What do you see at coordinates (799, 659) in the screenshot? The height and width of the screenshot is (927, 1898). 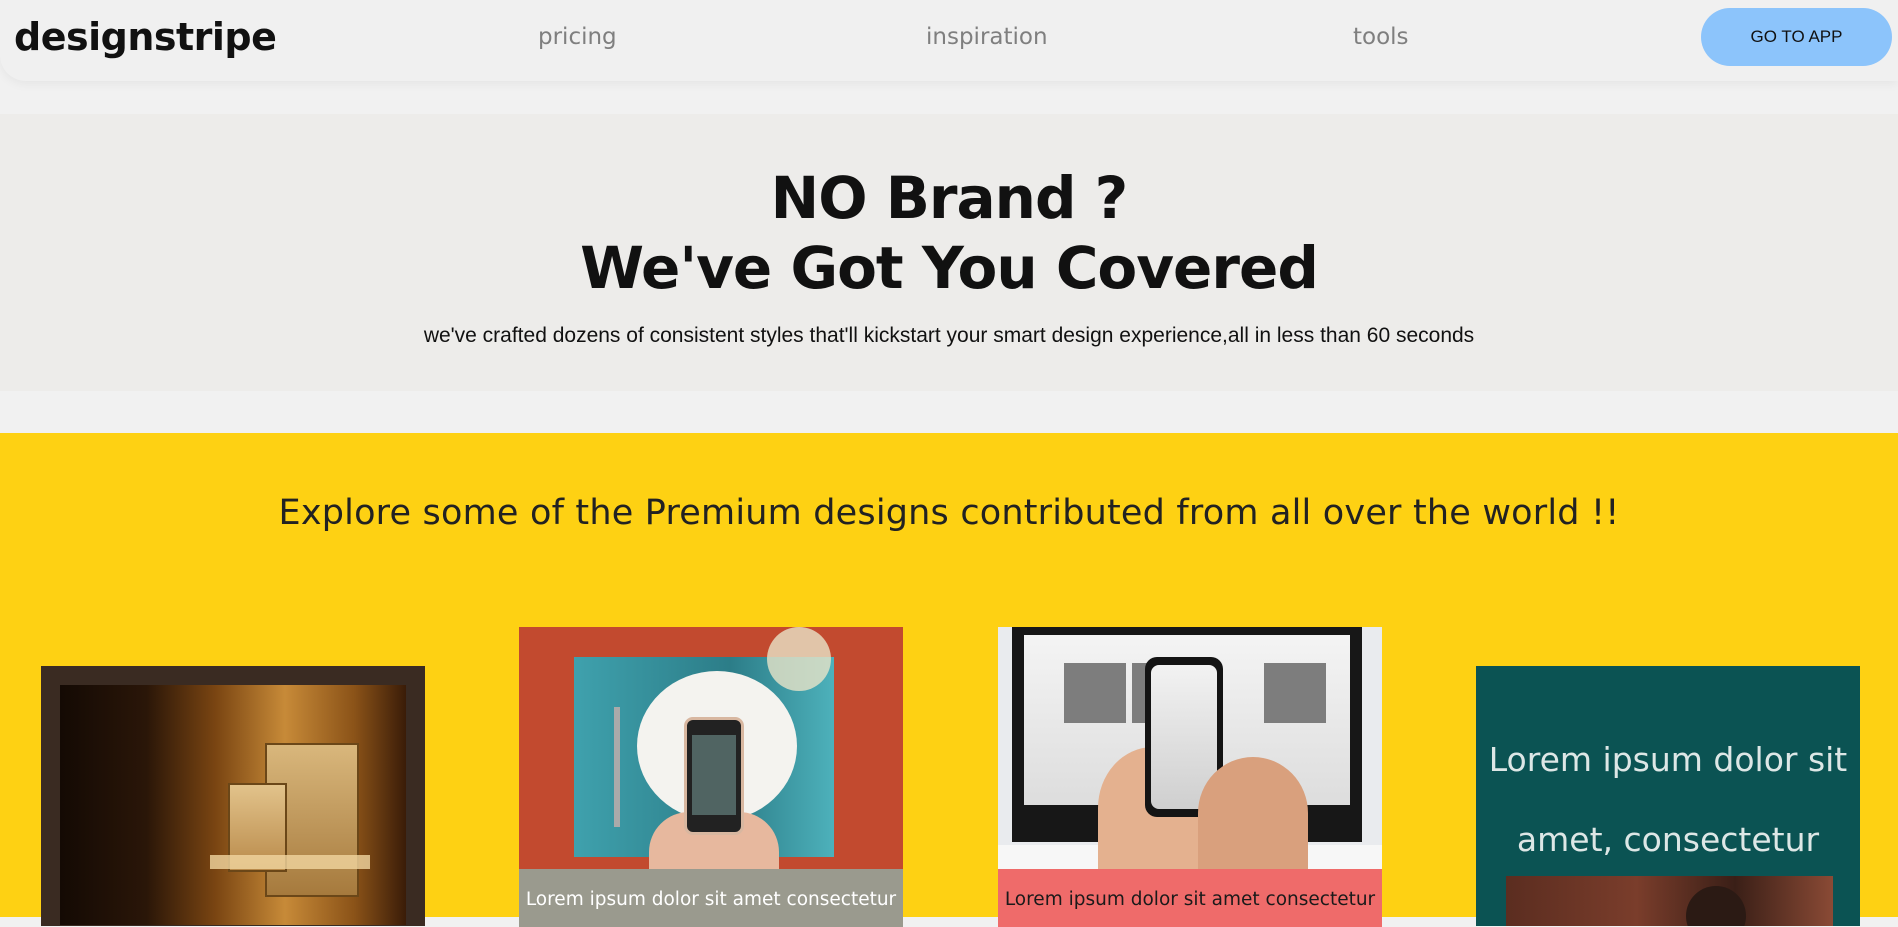 I see `glass` at bounding box center [799, 659].